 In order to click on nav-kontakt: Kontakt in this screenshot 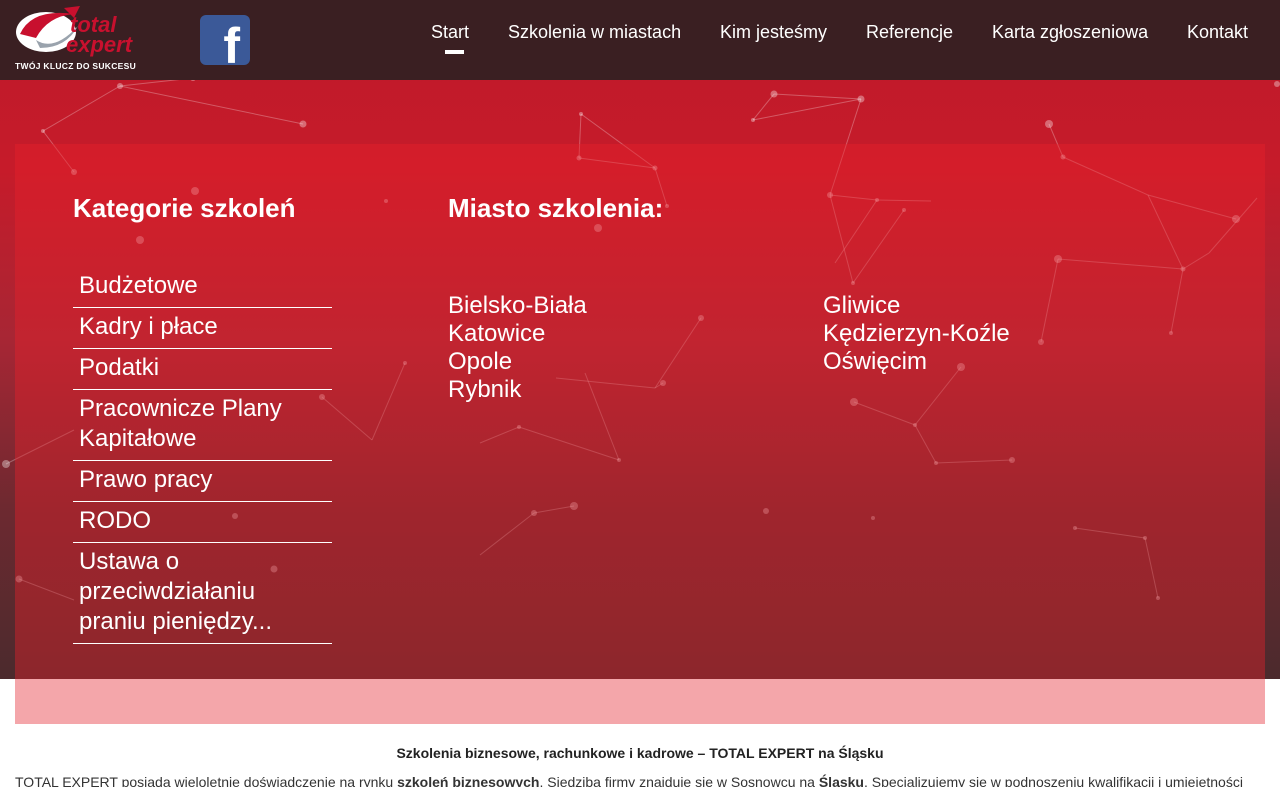, I will do `click(1217, 32)`.